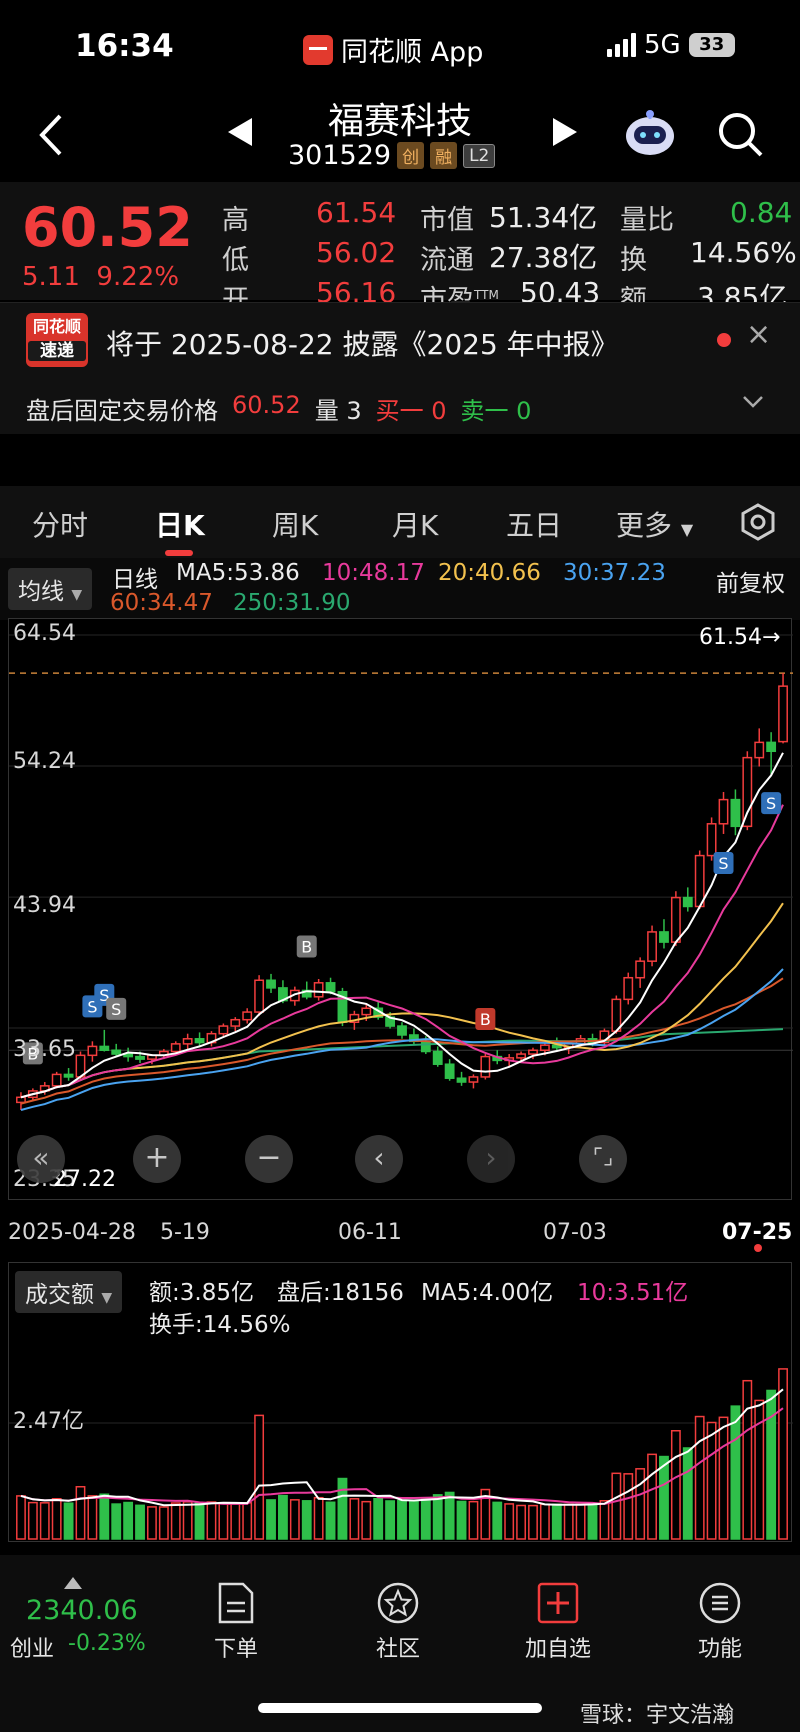 The image size is (800, 1732). Describe the element at coordinates (235, 220) in the screenshot. I see `high-label: 高` at that location.